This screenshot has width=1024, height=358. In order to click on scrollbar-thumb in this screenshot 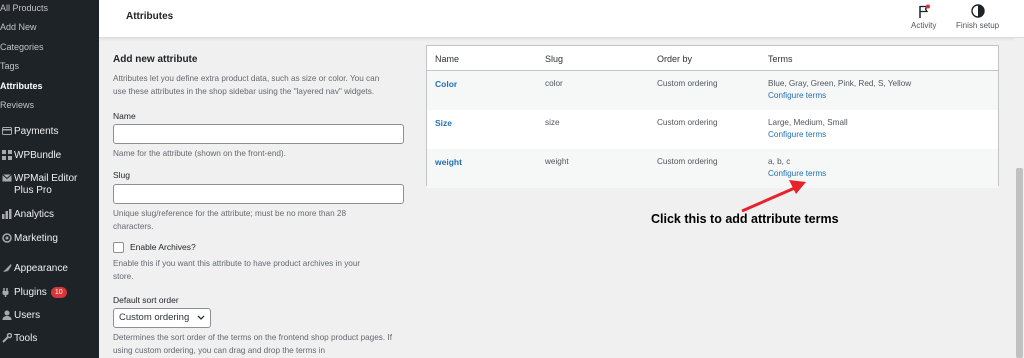, I will do `click(1019, 263)`.